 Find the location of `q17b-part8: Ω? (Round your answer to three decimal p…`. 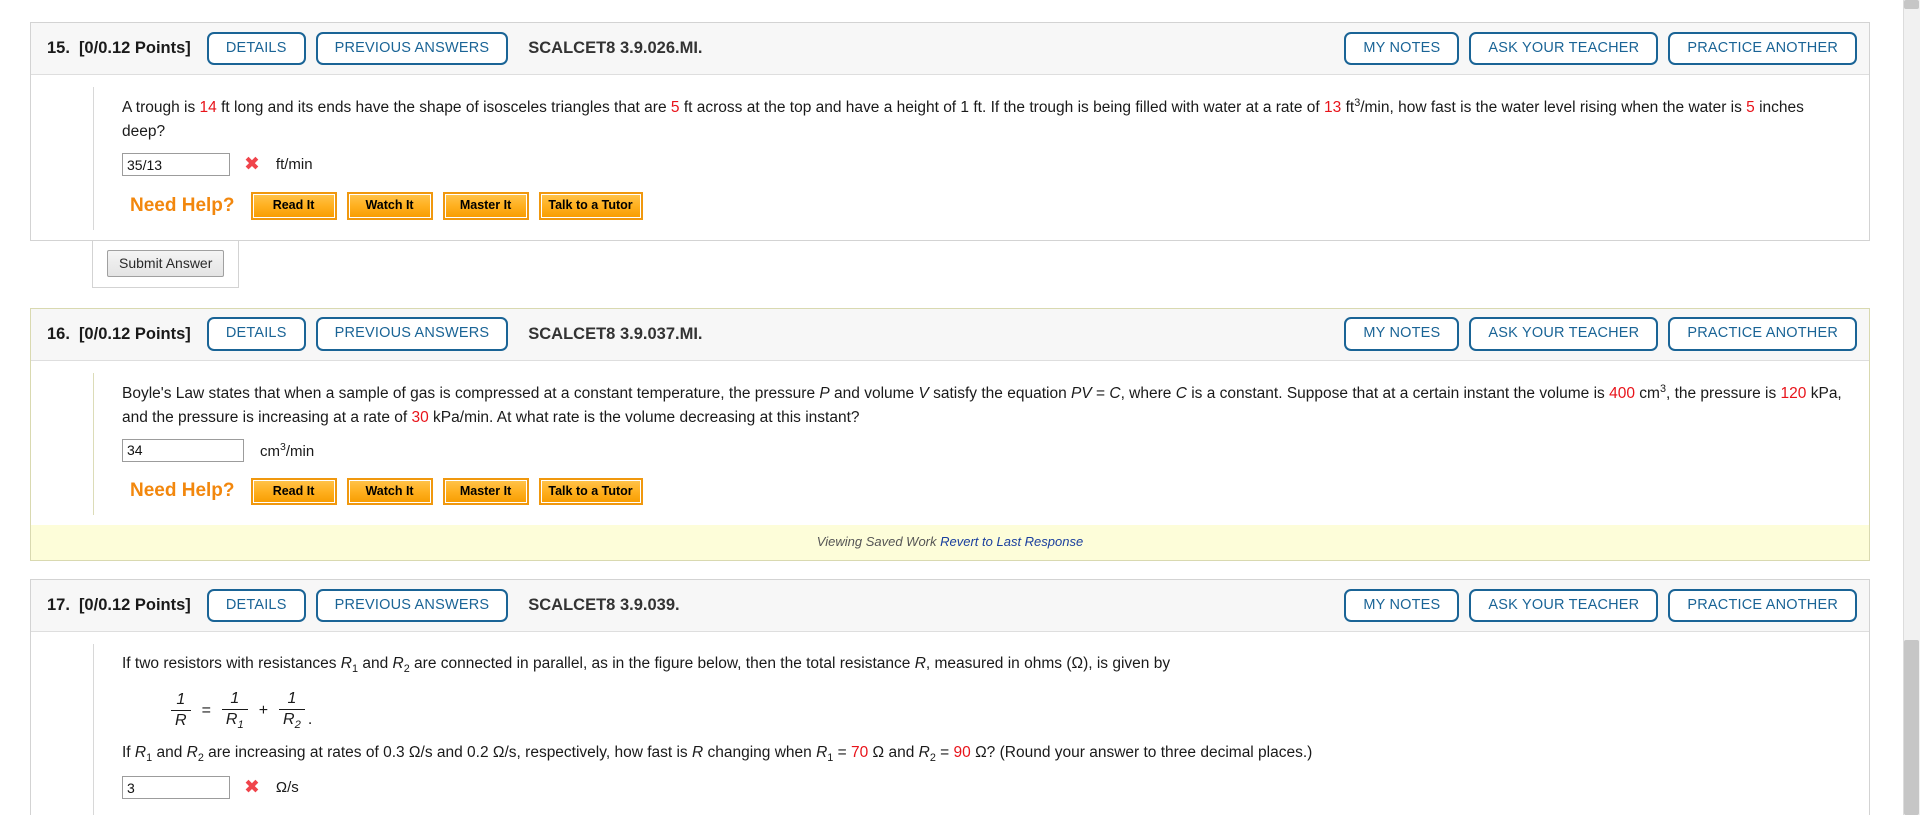

q17b-part8: Ω? (Round your answer to three decimal p… is located at coordinates (1141, 753).